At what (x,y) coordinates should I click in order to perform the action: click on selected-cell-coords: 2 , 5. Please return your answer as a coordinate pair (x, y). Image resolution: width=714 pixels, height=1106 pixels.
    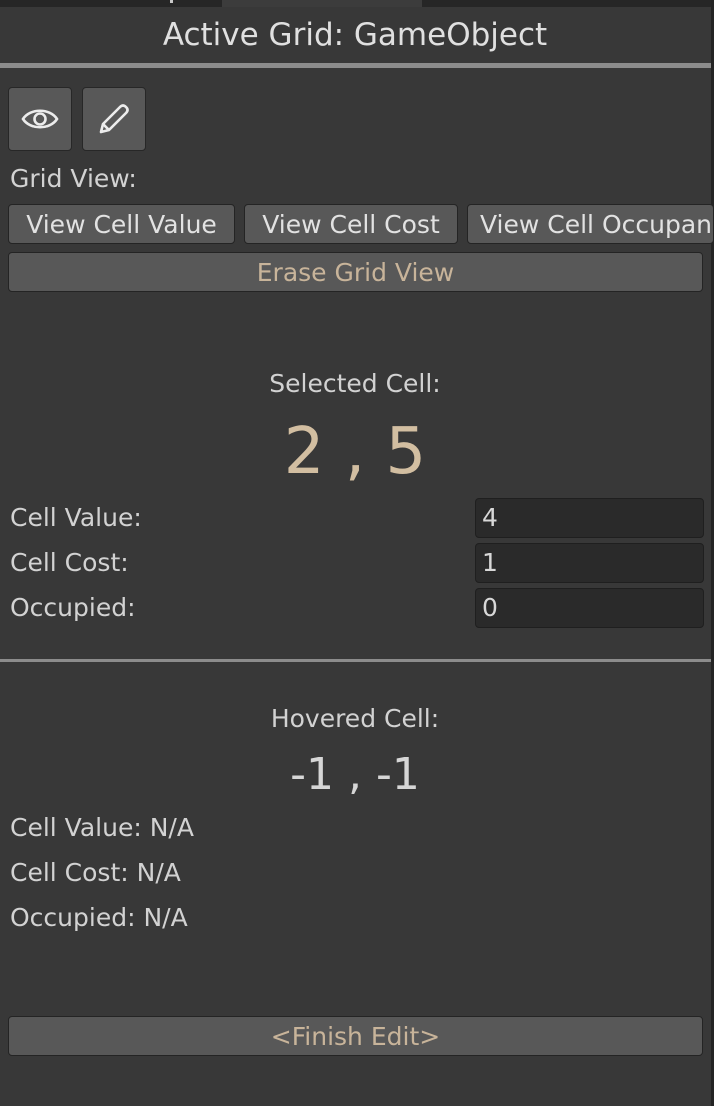
    Looking at the image, I should click on (355, 452).